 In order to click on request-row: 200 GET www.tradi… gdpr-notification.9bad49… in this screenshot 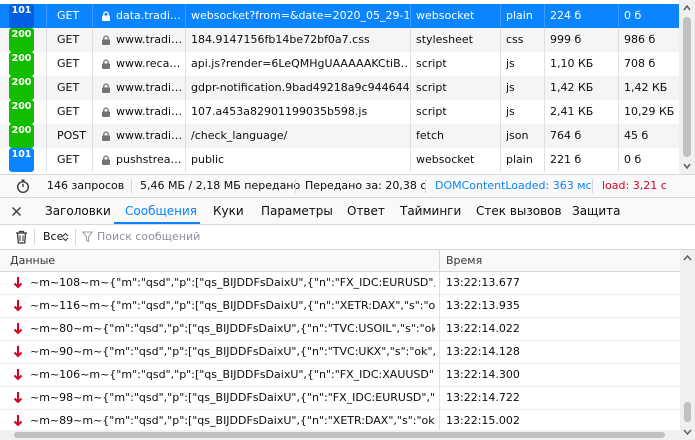, I will do `click(339, 88)`.